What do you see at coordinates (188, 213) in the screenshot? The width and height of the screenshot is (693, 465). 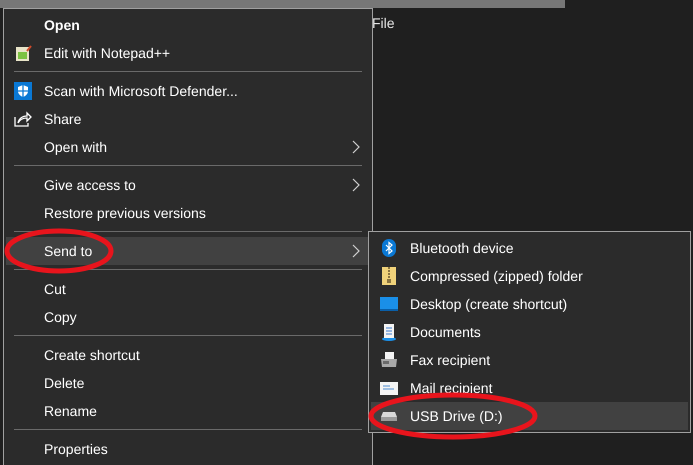 I see `menu-item: Restore previous versions` at bounding box center [188, 213].